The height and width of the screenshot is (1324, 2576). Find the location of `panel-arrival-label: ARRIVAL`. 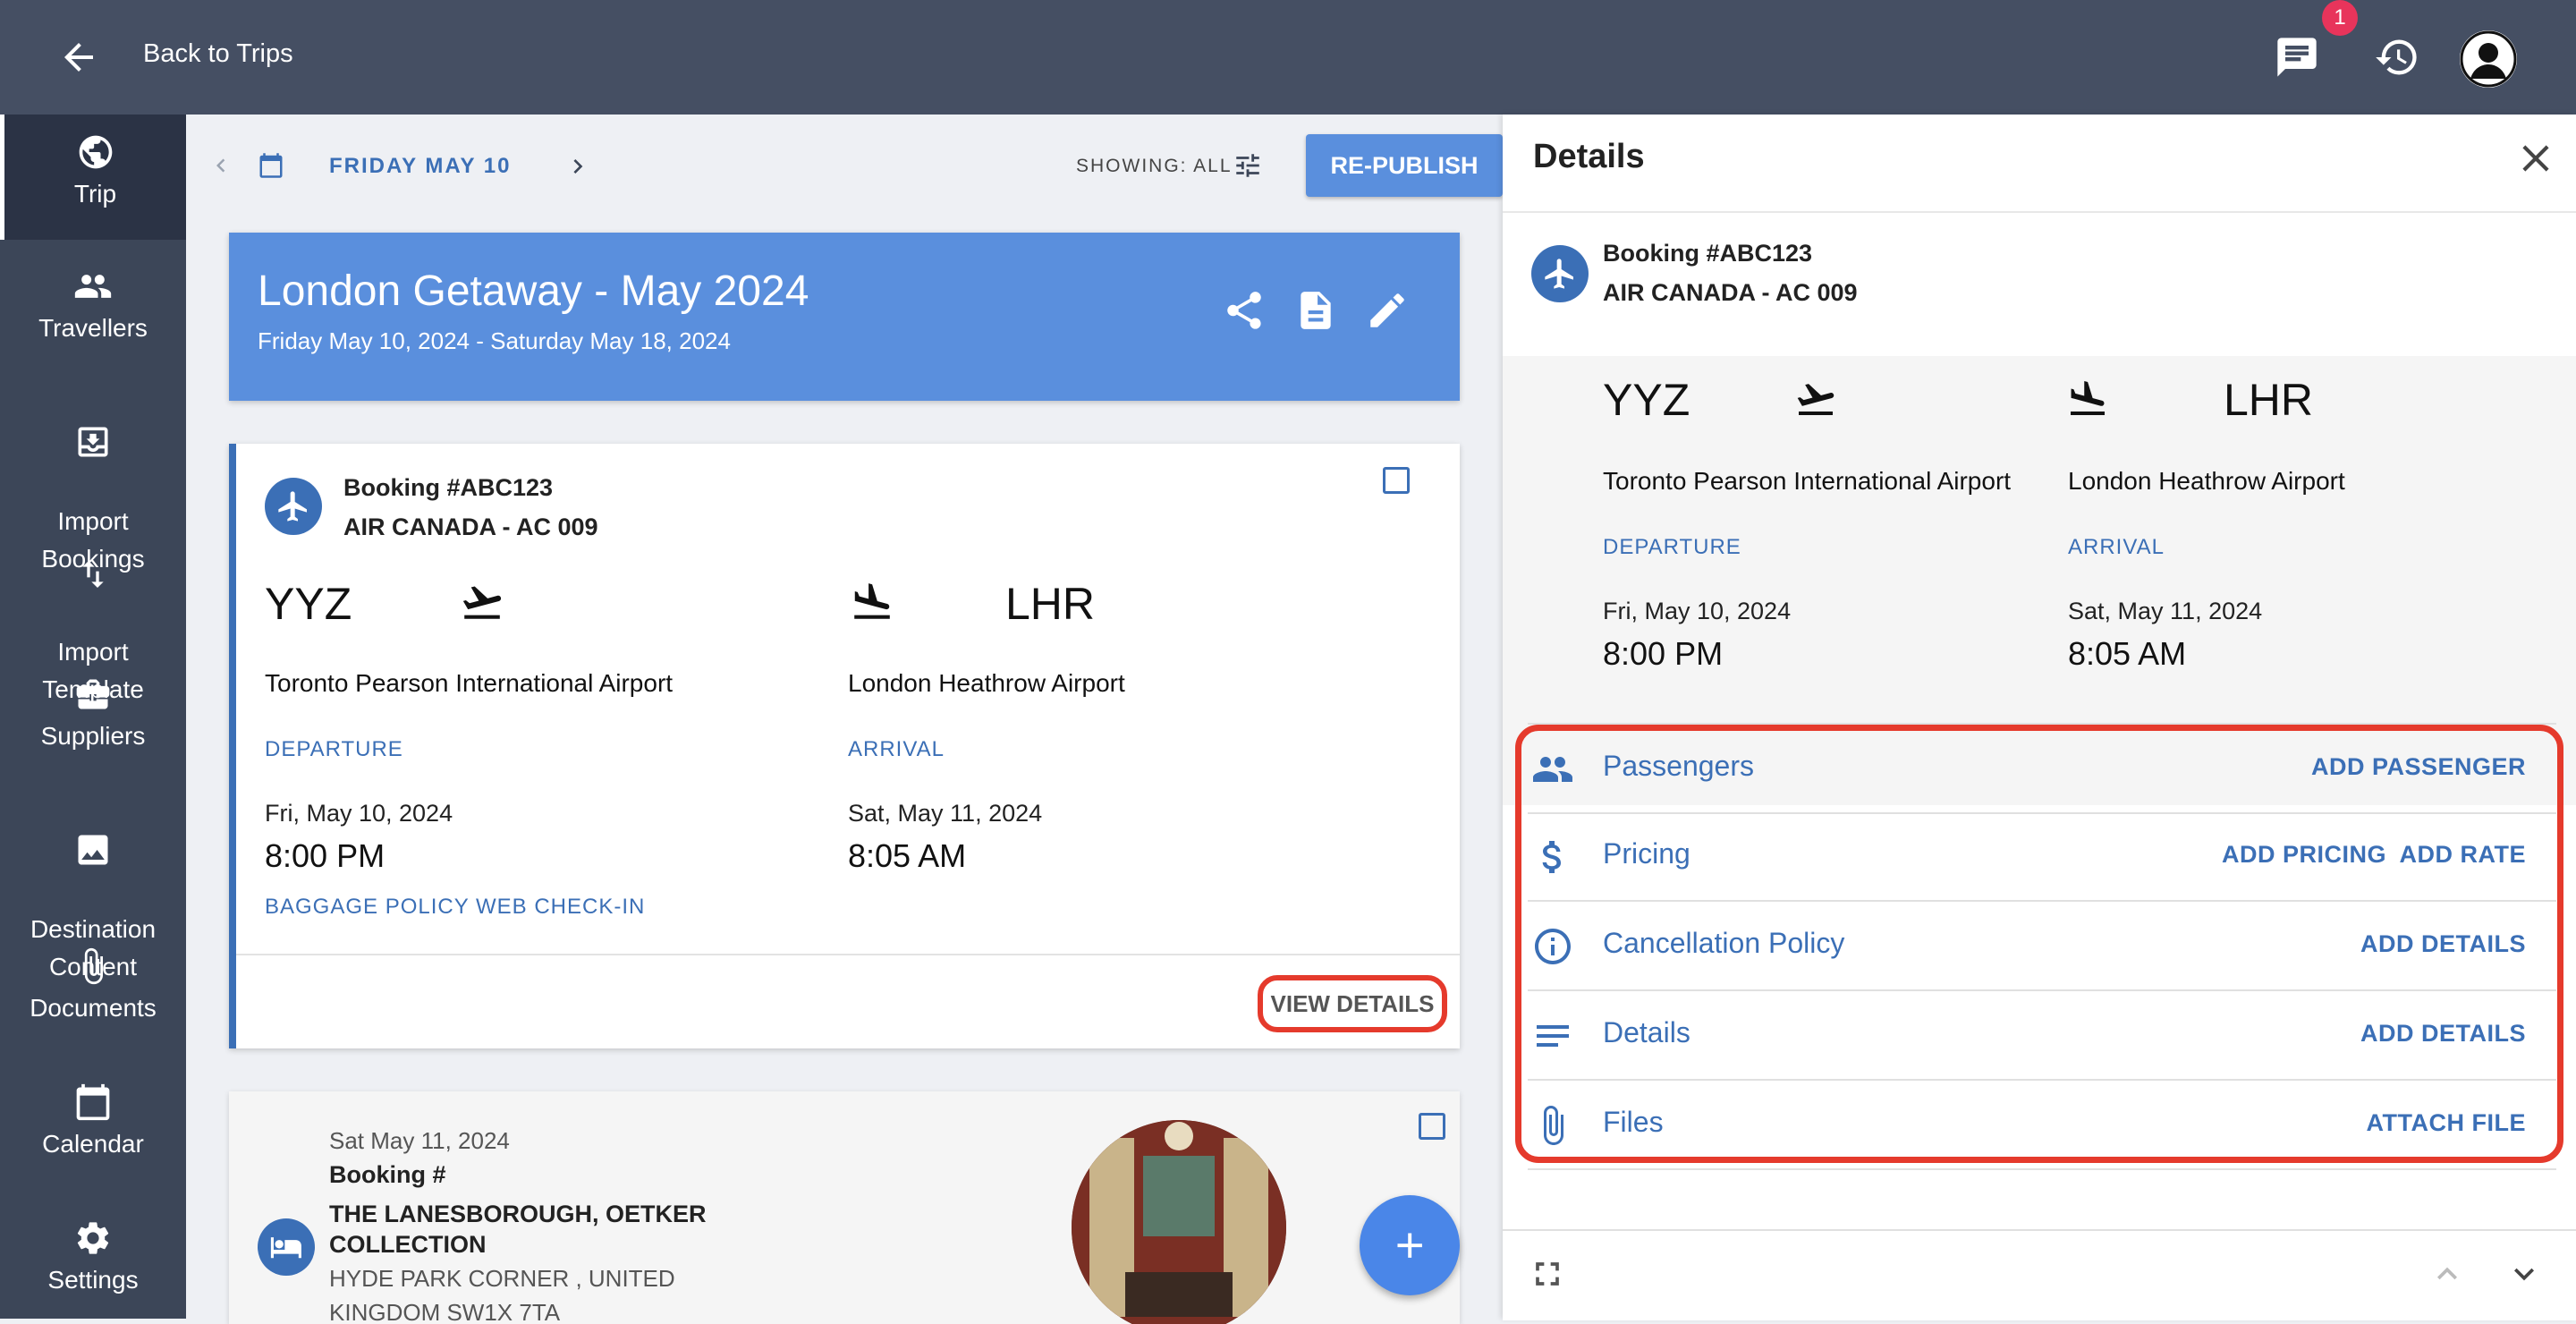

panel-arrival-label: ARRIVAL is located at coordinates (2116, 547).